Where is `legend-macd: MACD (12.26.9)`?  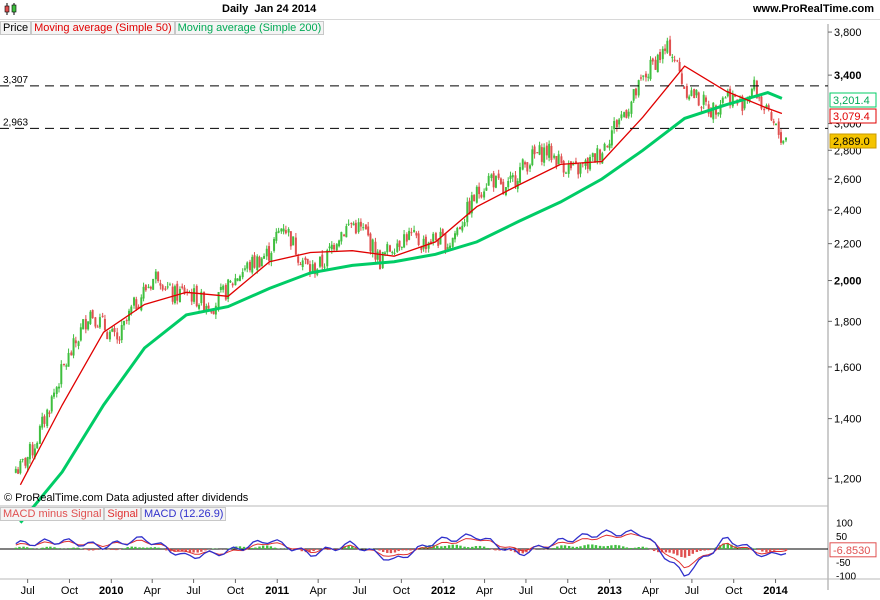
legend-macd: MACD (12.26.9) is located at coordinates (184, 514).